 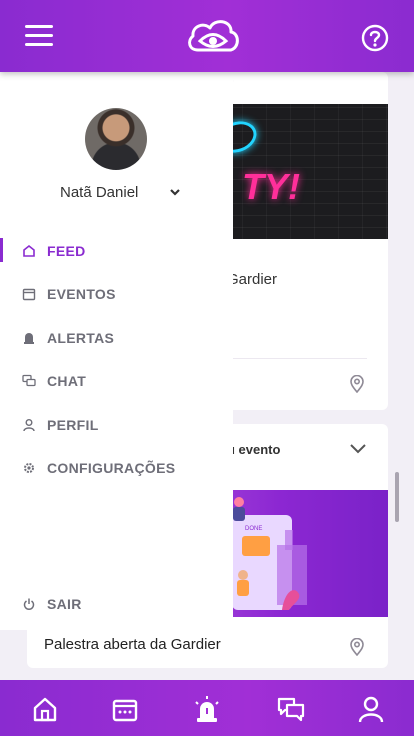 I want to click on svg-text: DONE, so click(x=253, y=529).